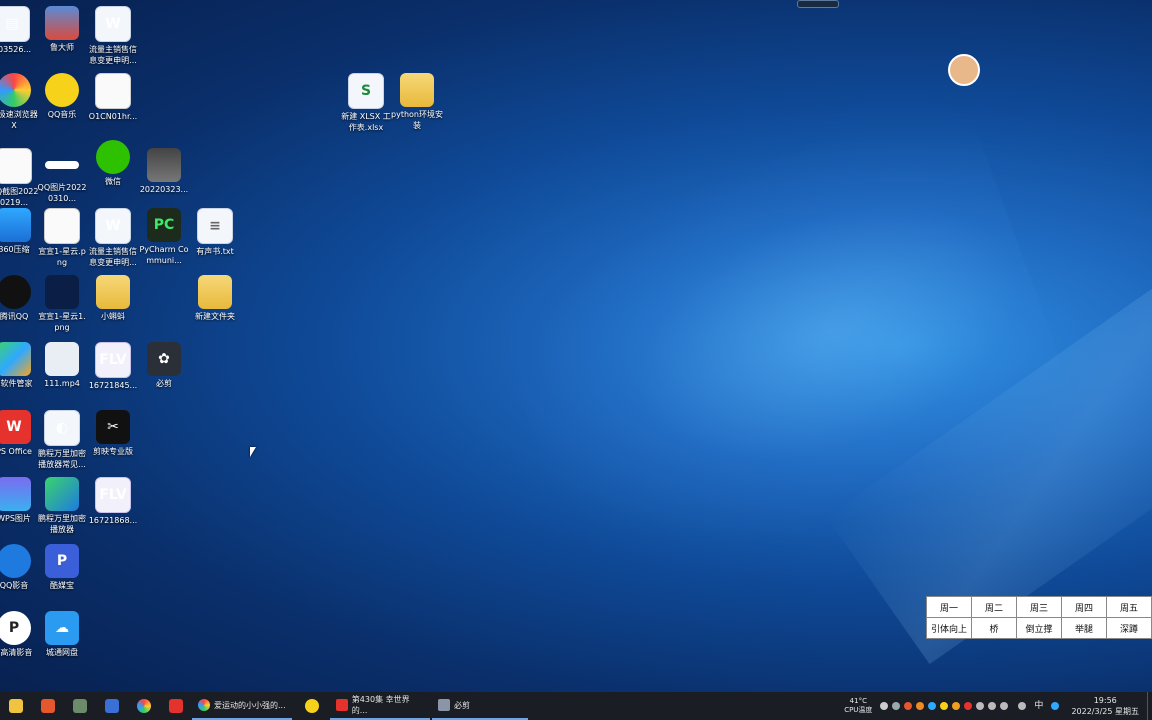  Describe the element at coordinates (480, 706) in the screenshot. I see `taskbar-task: 必剪` at that location.